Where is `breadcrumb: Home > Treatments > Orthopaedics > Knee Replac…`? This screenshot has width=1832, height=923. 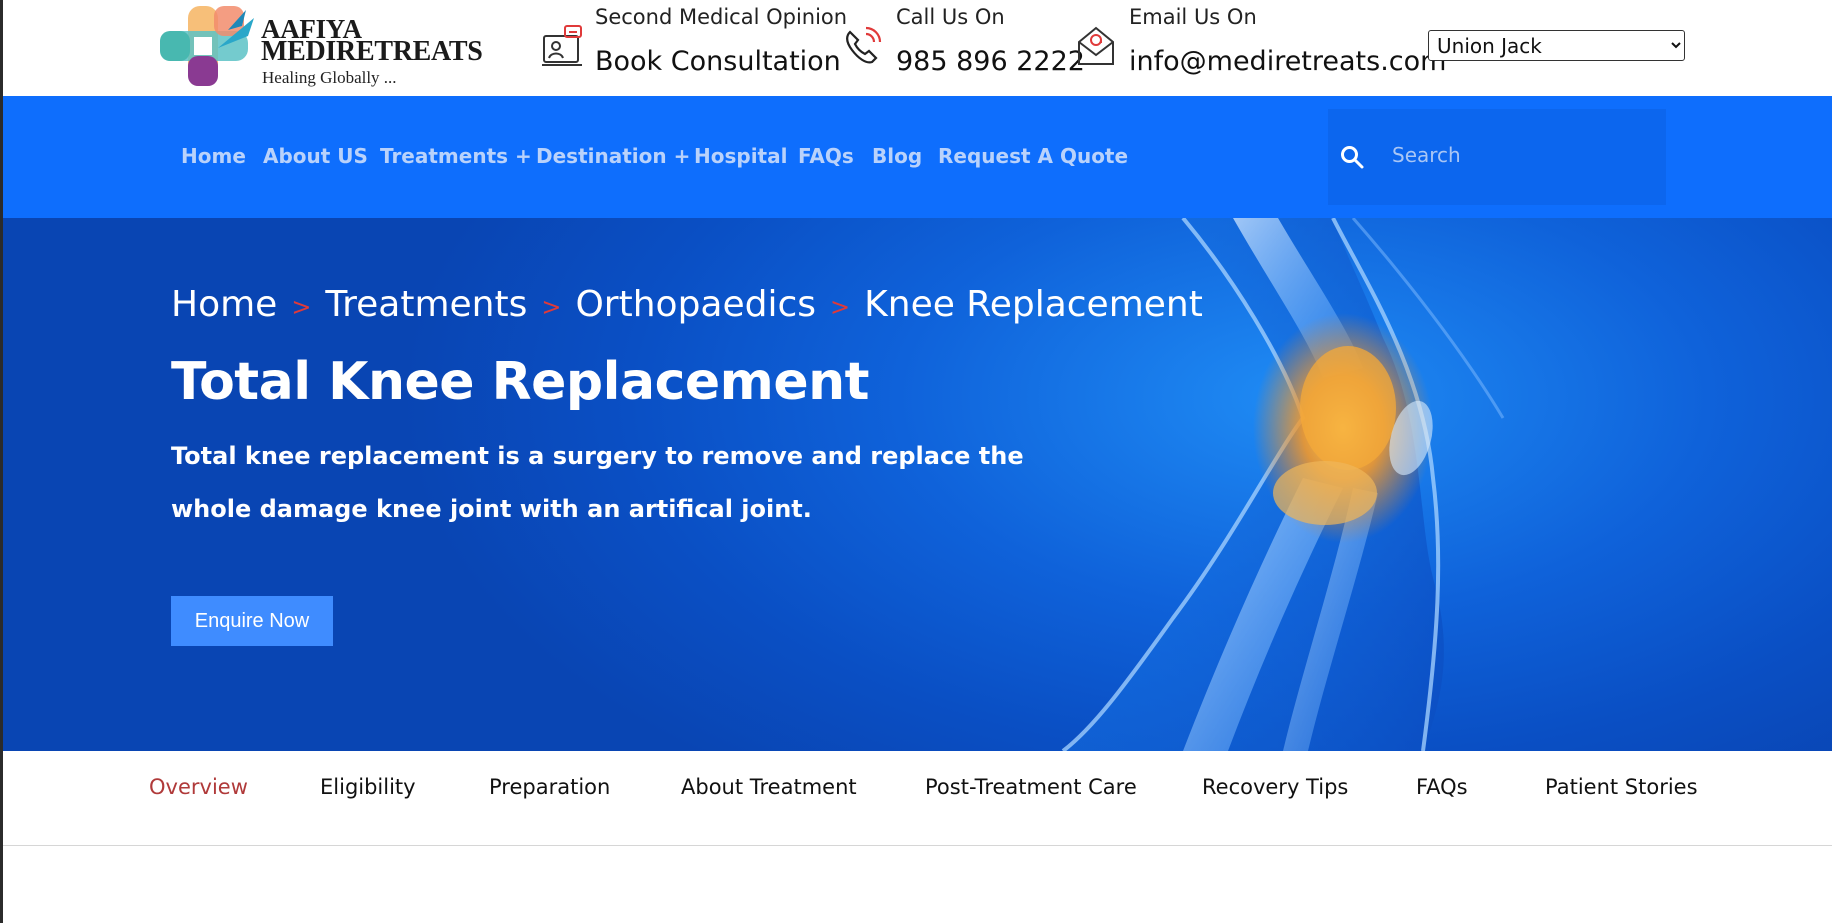 breadcrumb: Home > Treatments > Orthopaedics > Knee Replac… is located at coordinates (687, 304).